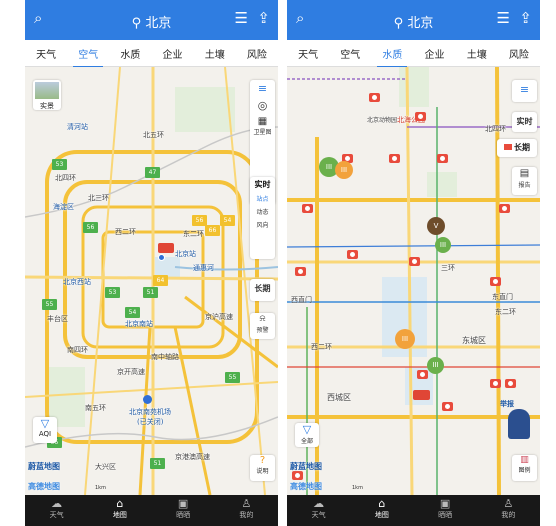 This screenshot has width=556, height=526. What do you see at coordinates (161, 257) in the screenshot?
I see `my-location-dot` at bounding box center [161, 257].